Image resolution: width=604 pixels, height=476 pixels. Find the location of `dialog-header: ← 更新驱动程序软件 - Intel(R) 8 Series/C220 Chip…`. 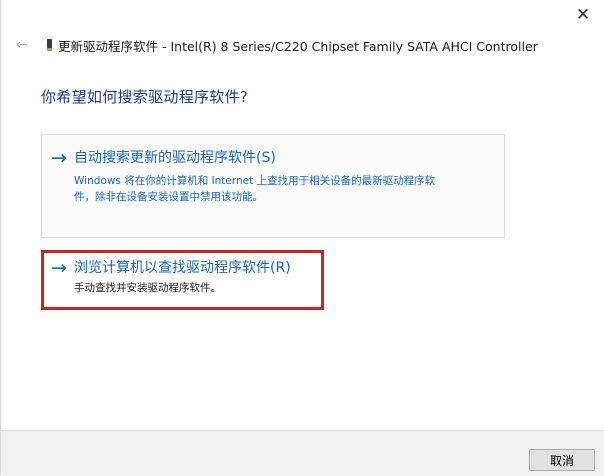

dialog-header: ← 更新驱动程序软件 - Intel(R) 8 Series/C220 Chip… is located at coordinates (303, 45).